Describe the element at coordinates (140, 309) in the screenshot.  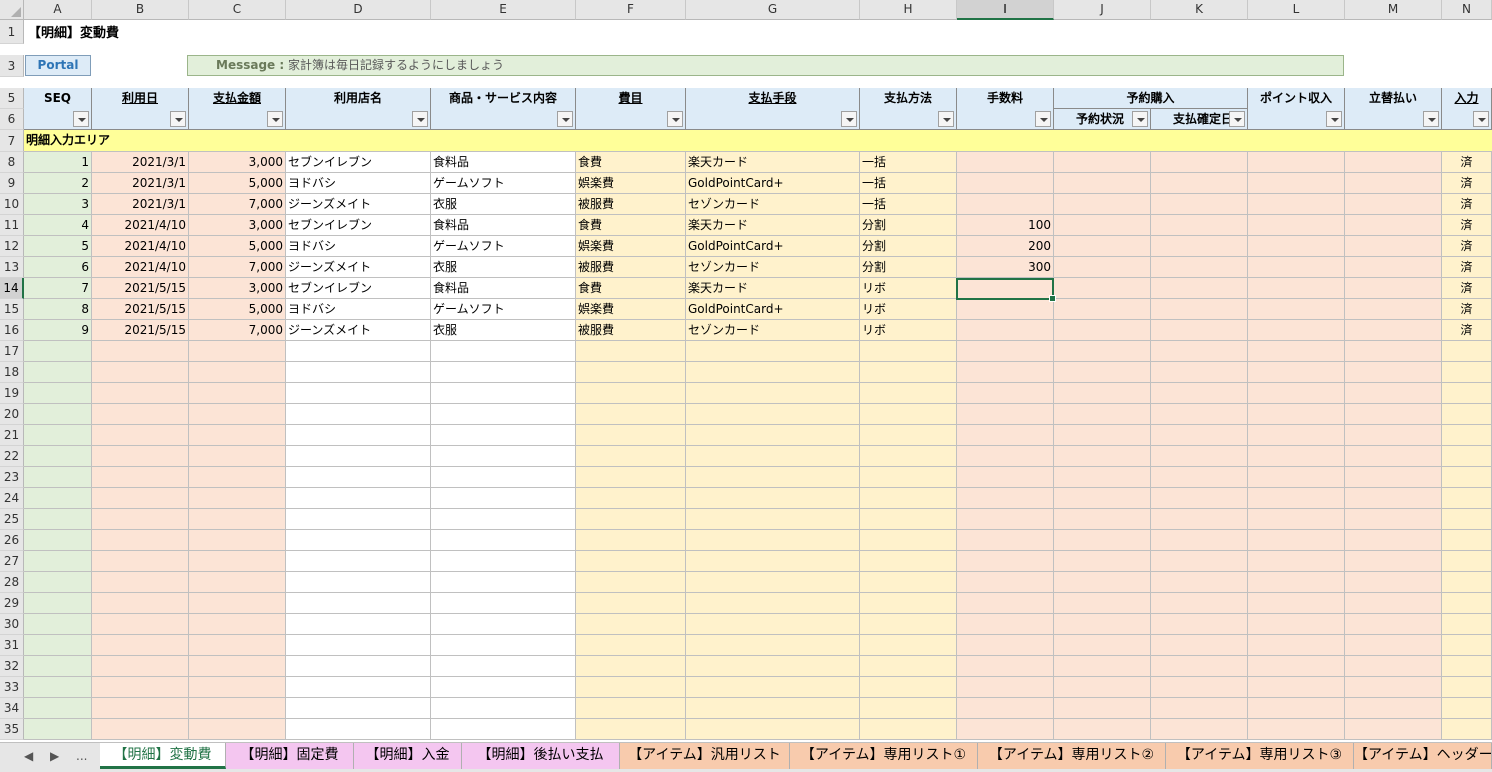
I see `cell-date: 2021/5/15` at that location.